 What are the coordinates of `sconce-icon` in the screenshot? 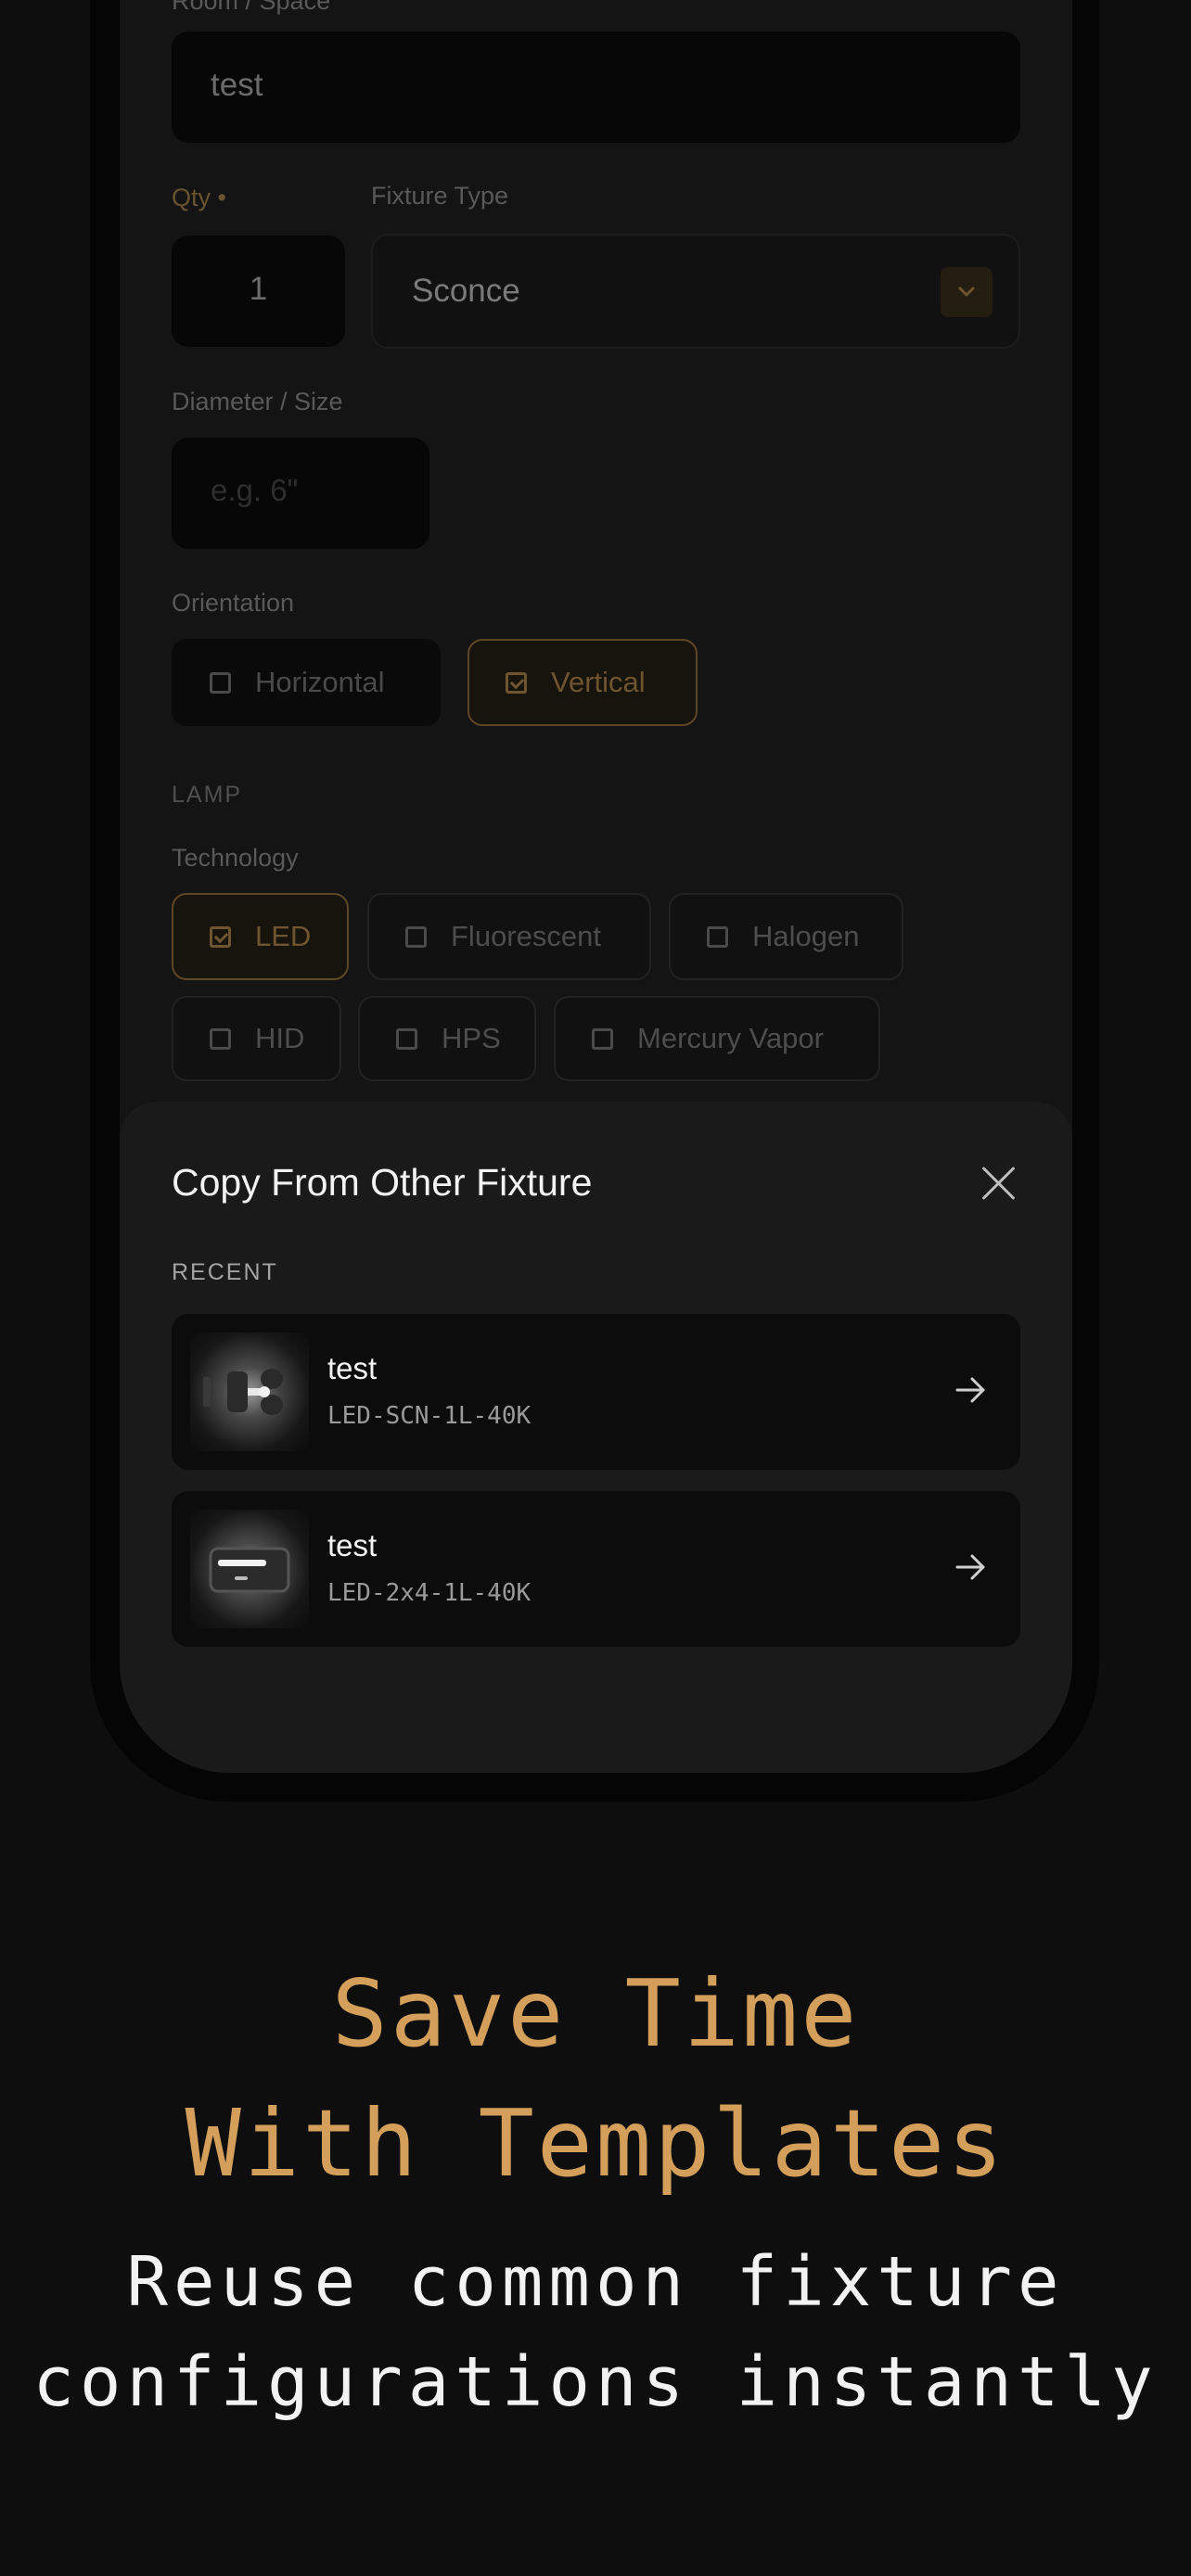 It's located at (249, 1392).